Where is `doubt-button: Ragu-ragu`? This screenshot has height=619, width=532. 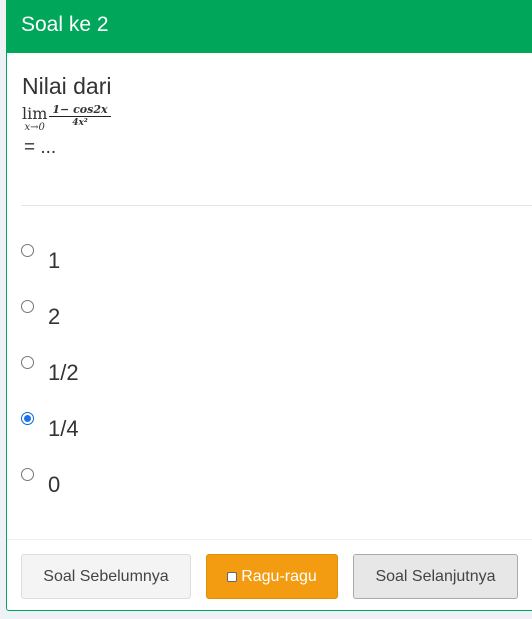 doubt-button: Ragu-ragu is located at coordinates (272, 576).